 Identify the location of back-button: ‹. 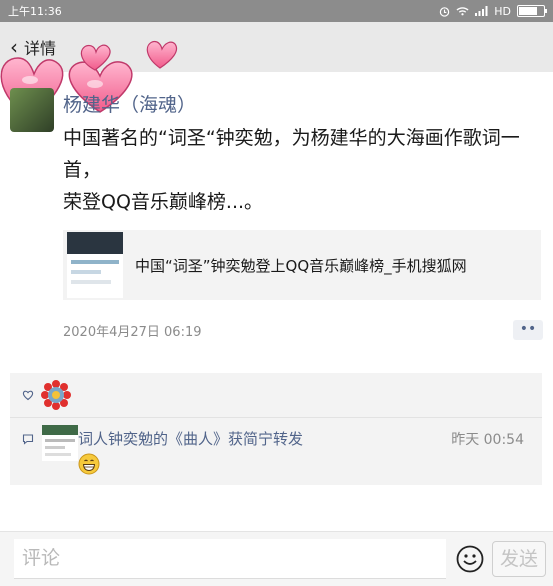
(14, 47).